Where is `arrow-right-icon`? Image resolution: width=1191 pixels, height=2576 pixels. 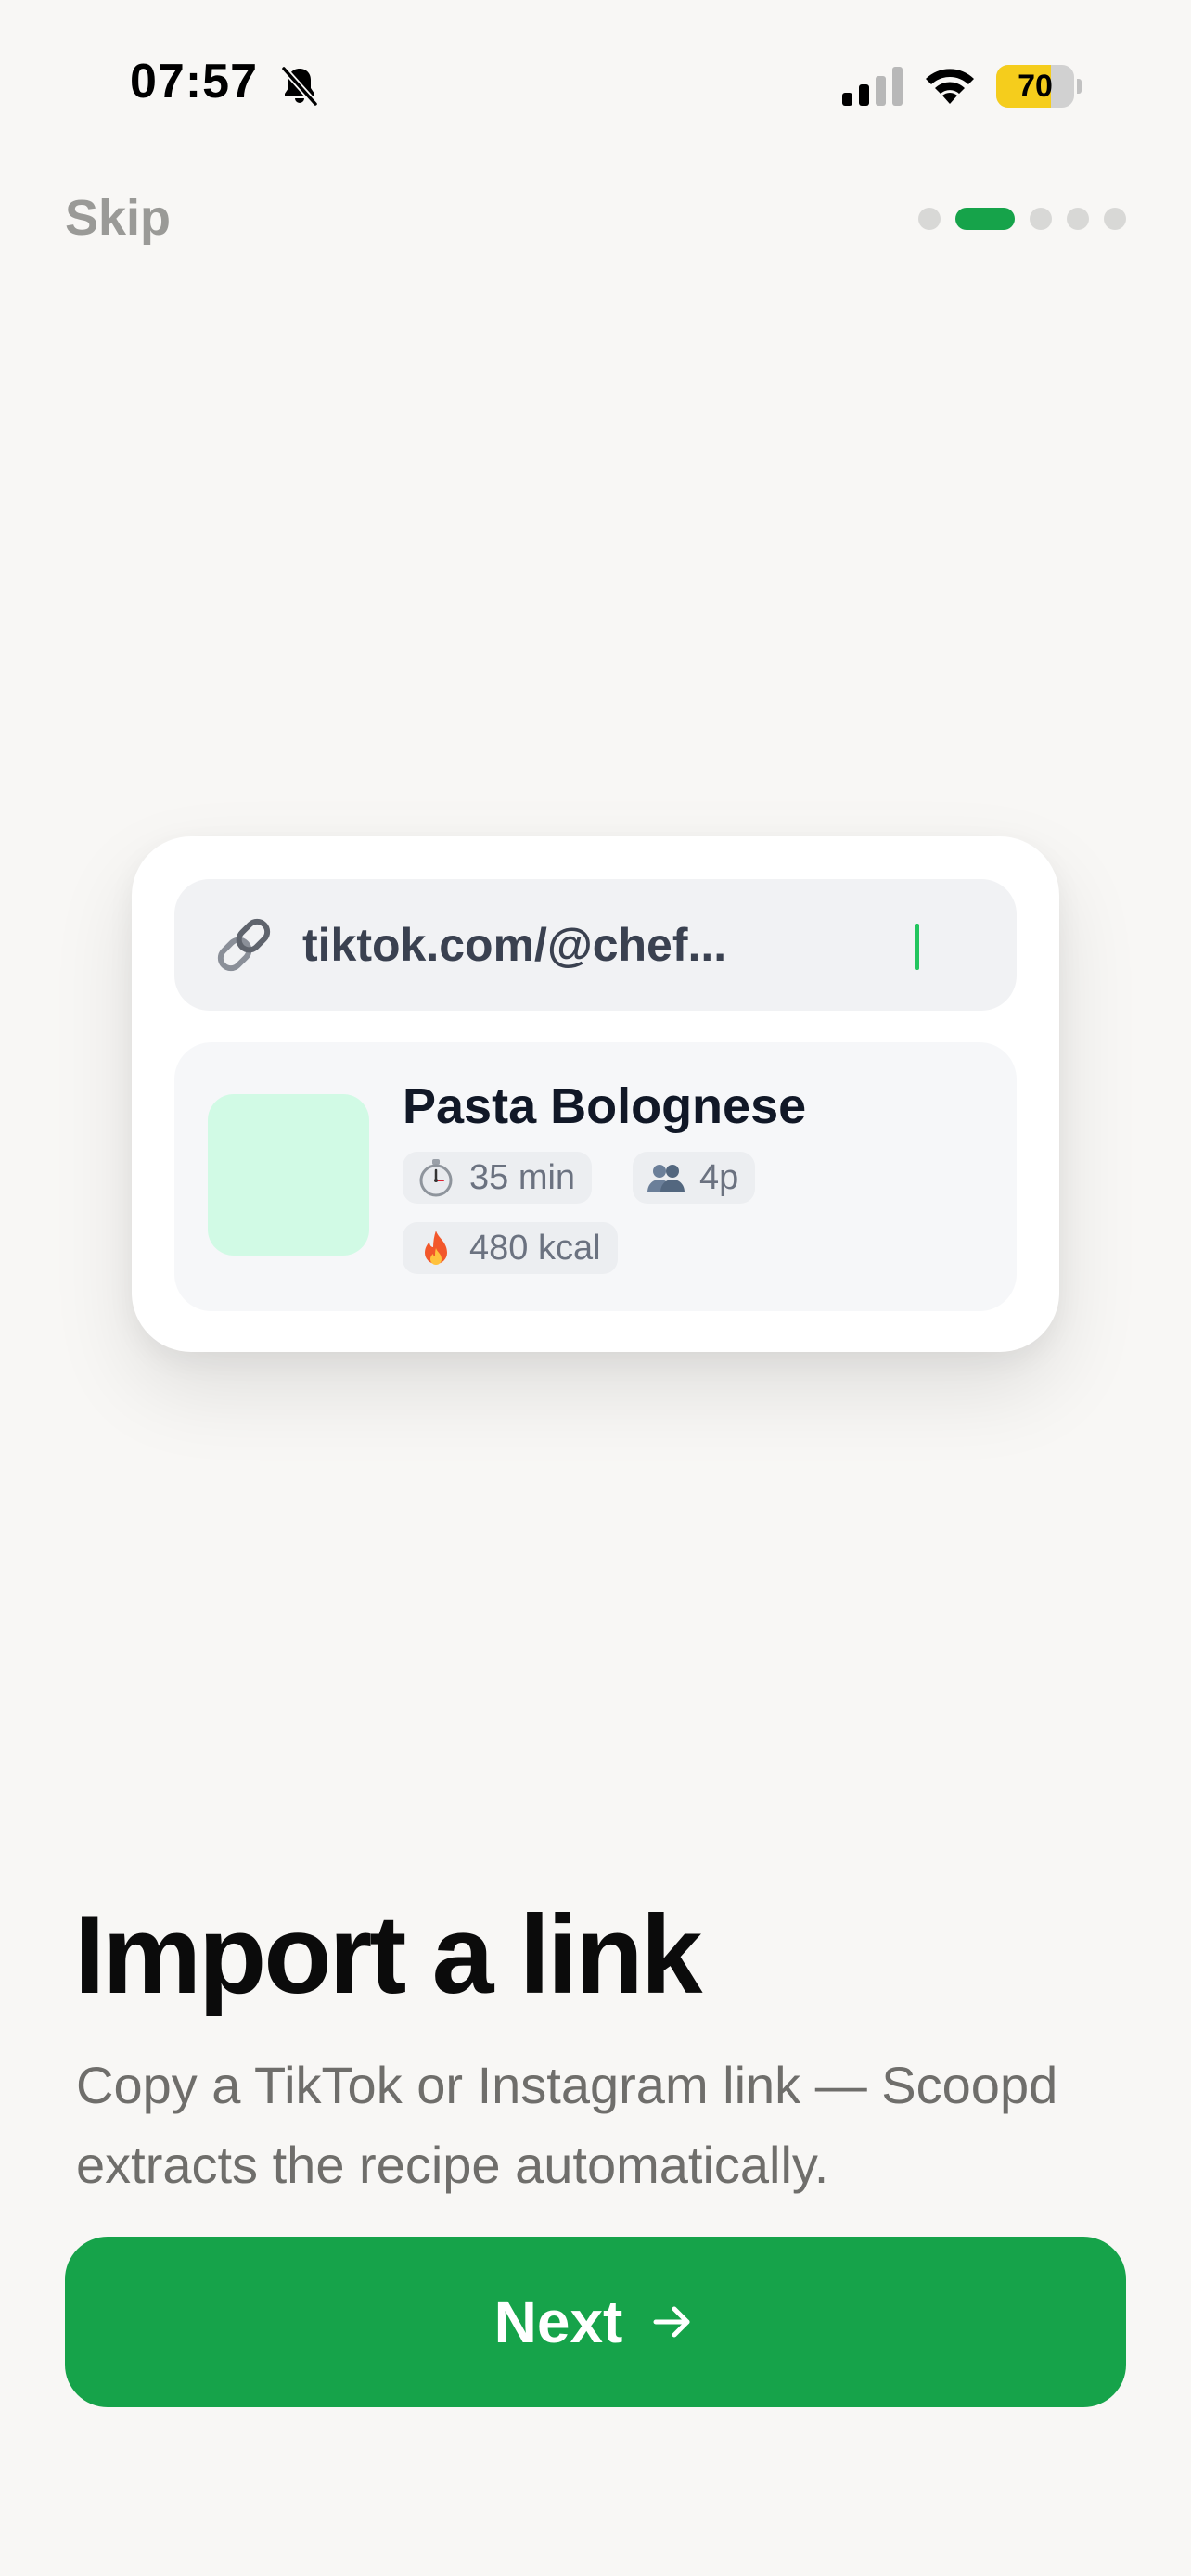
arrow-right-icon is located at coordinates (671, 2322).